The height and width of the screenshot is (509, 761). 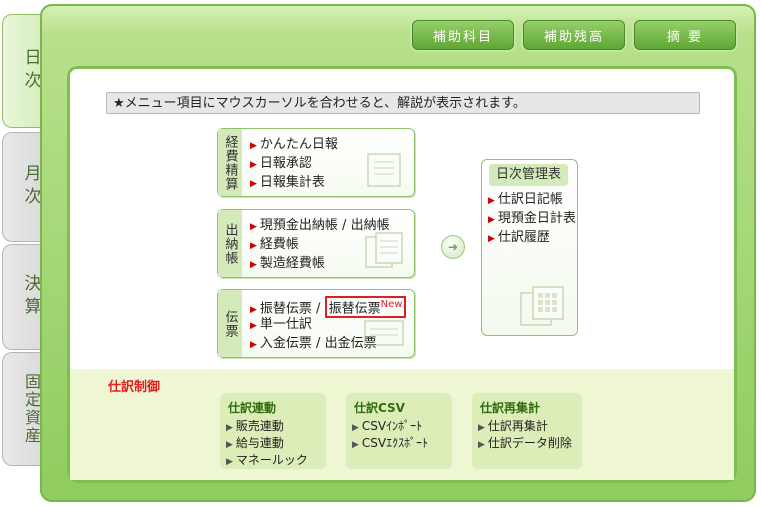 What do you see at coordinates (276, 443) in the screenshot?
I see `menu-kyuyo-rendo: ▶ 給与連動` at bounding box center [276, 443].